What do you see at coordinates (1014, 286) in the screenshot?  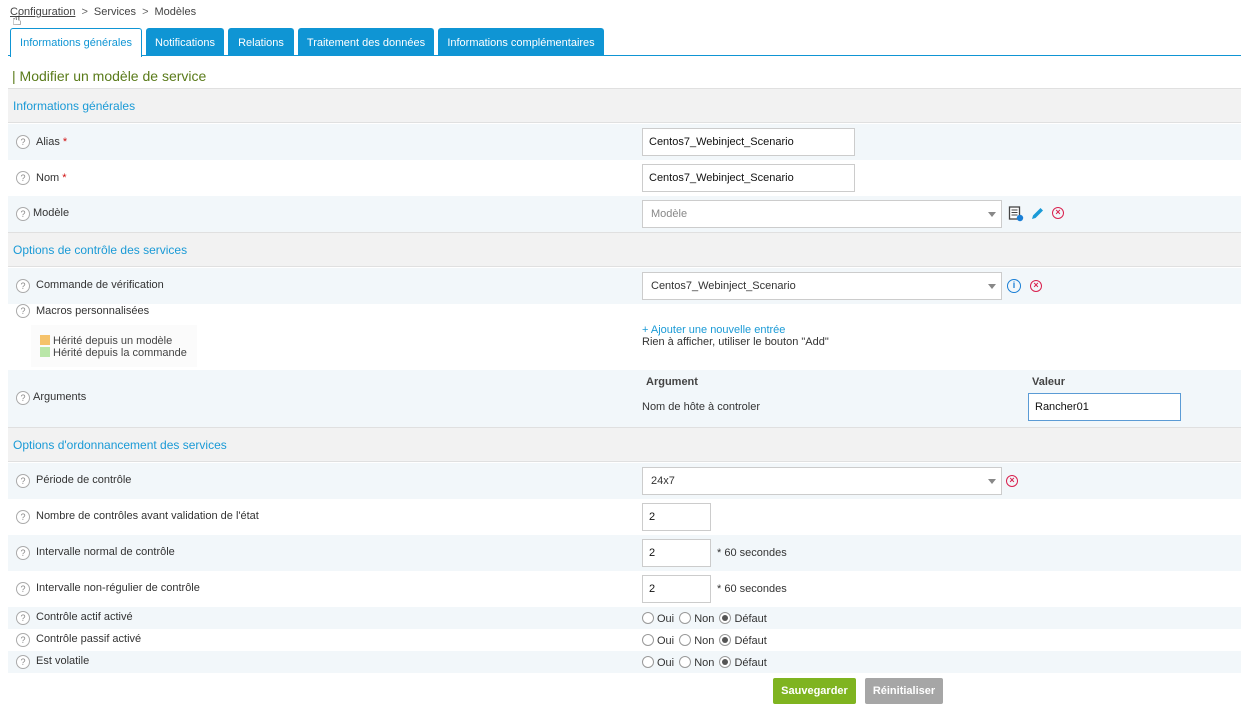 I see `info-icon: i` at bounding box center [1014, 286].